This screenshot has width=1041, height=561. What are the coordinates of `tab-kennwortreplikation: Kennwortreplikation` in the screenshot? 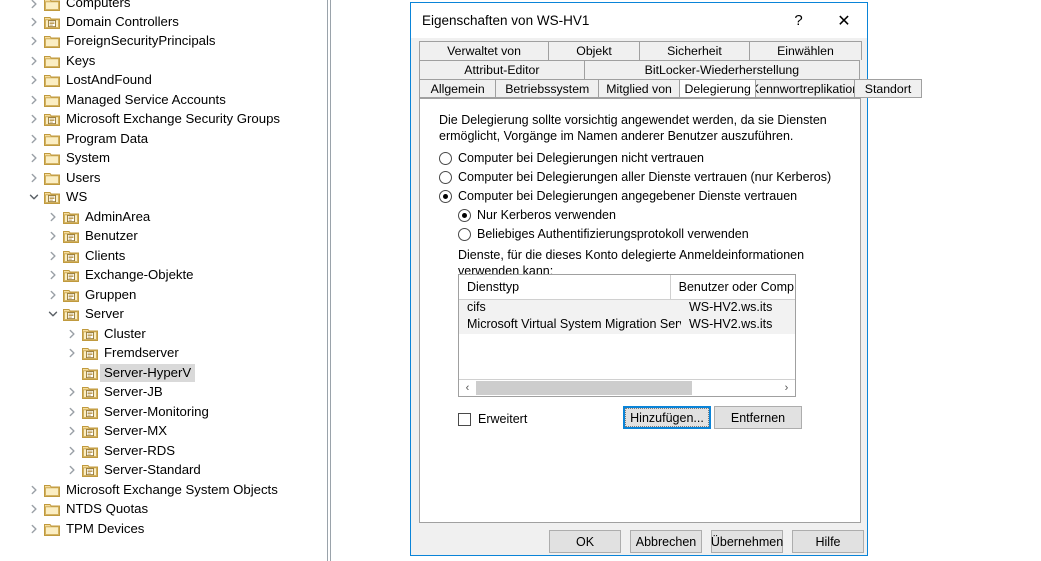 It's located at (805, 88).